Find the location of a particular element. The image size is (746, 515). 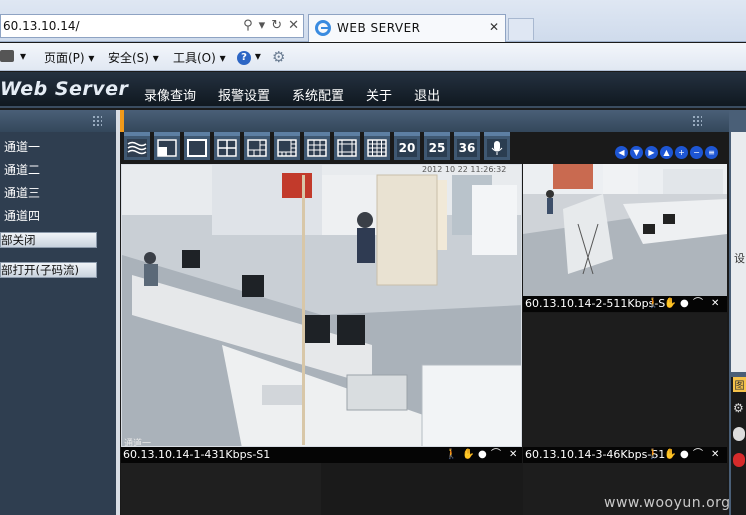

camera-2-audio-icon: ⌒ is located at coordinates (698, 304).